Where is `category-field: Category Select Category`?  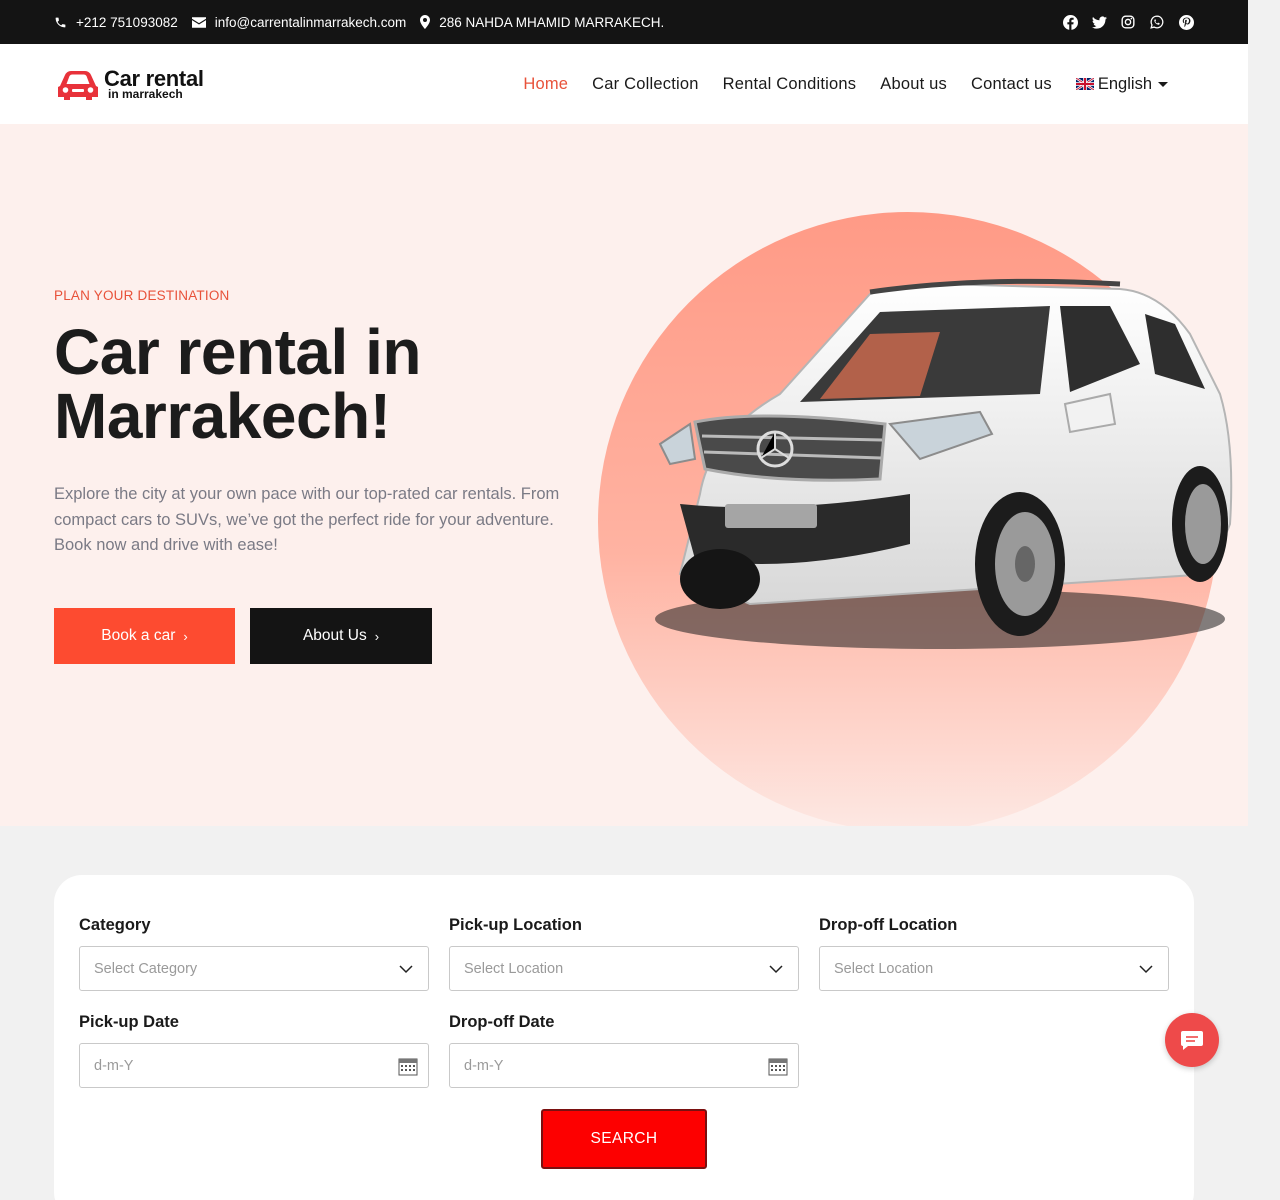
category-field: Category Select Category is located at coordinates (254, 953).